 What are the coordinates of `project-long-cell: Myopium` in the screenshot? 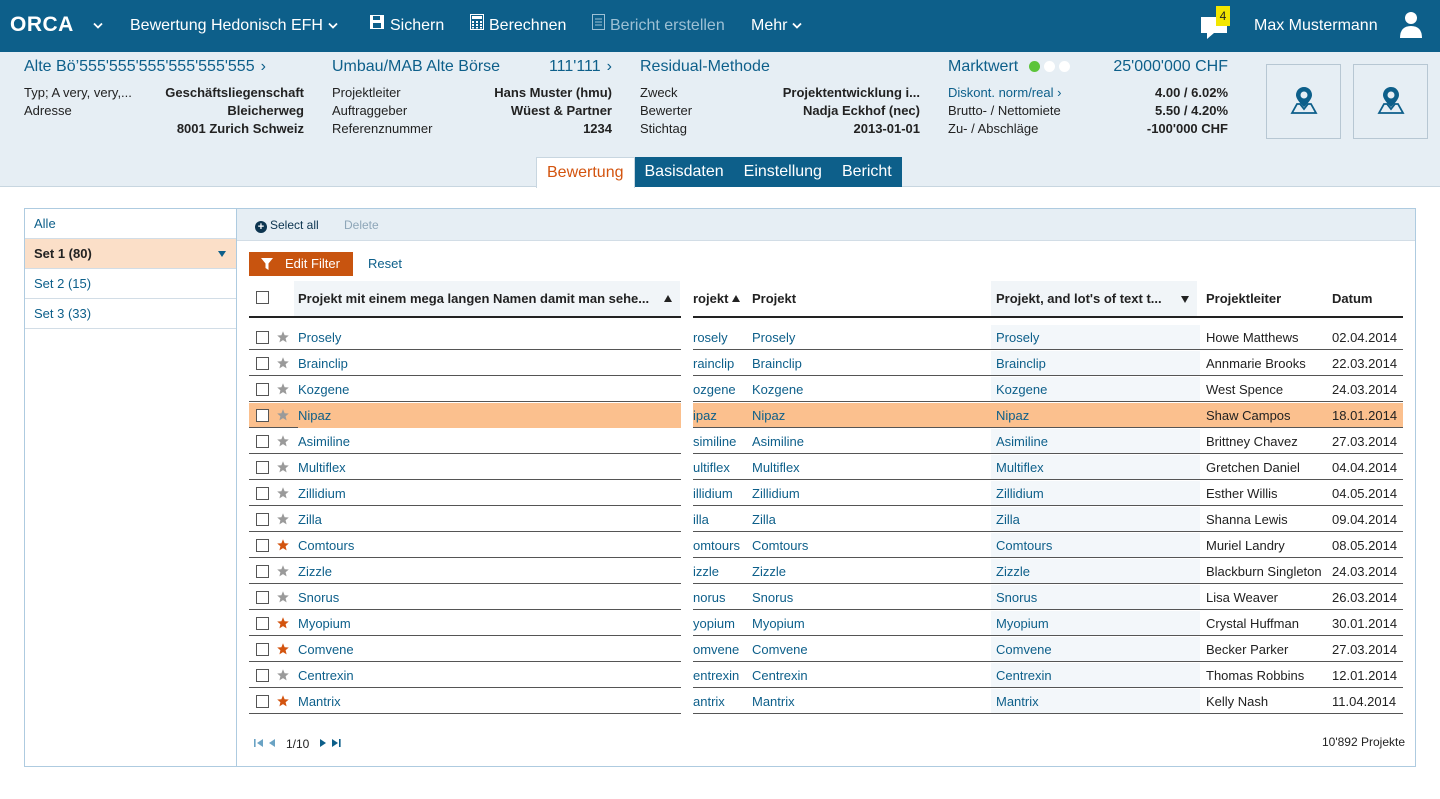 It's located at (489, 623).